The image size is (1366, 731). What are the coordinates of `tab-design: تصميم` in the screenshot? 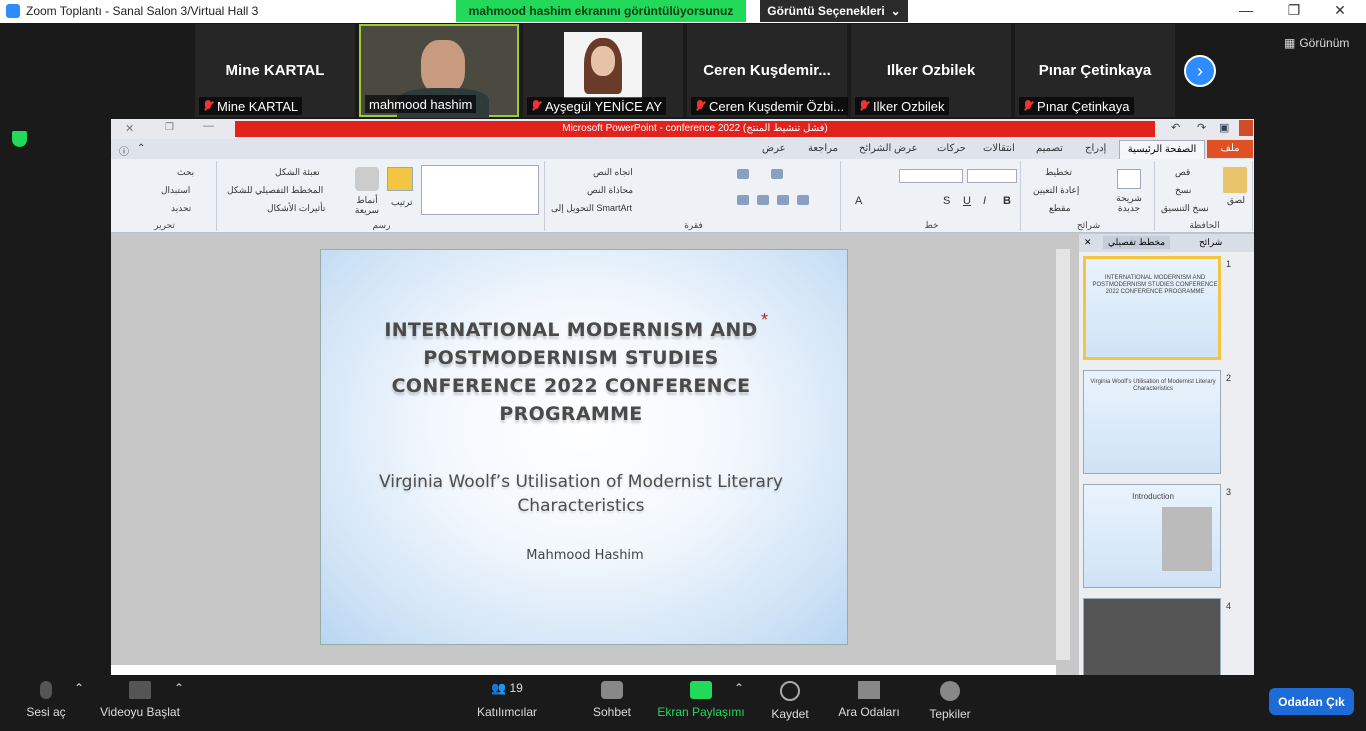 It's located at (1049, 148).